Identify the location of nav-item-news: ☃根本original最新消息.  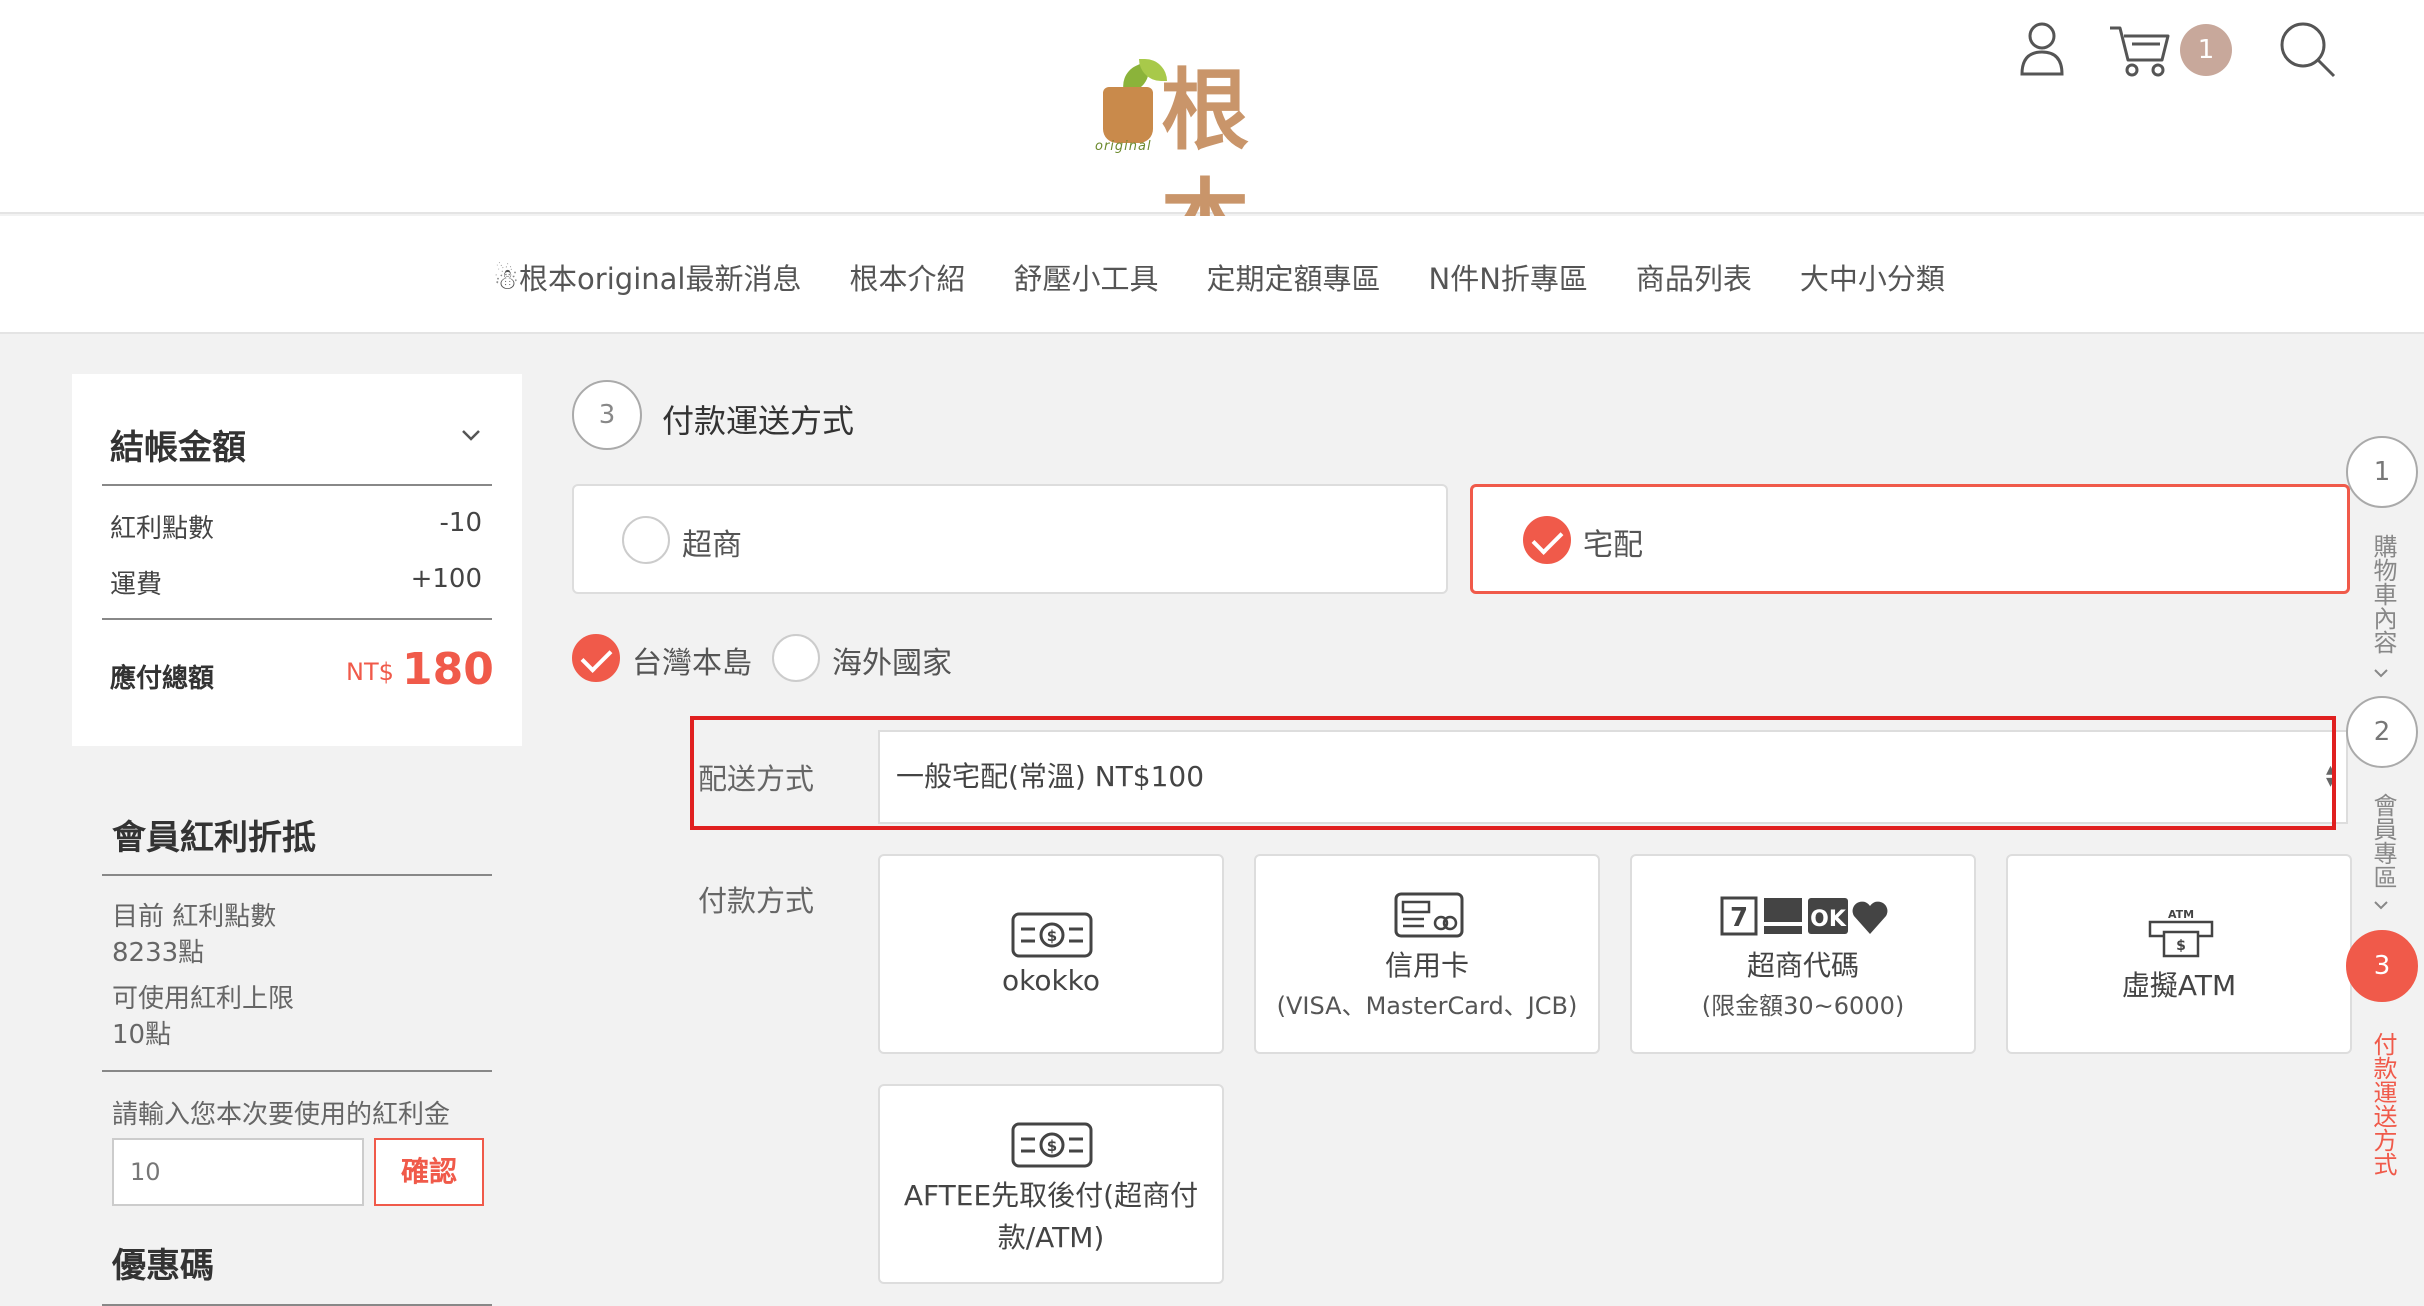
(647, 277).